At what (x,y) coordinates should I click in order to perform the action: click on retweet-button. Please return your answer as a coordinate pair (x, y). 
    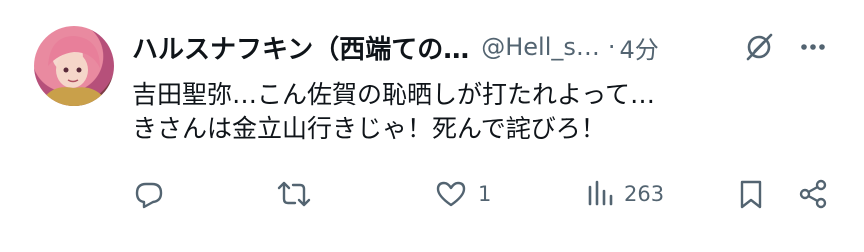
    Looking at the image, I should click on (299, 194).